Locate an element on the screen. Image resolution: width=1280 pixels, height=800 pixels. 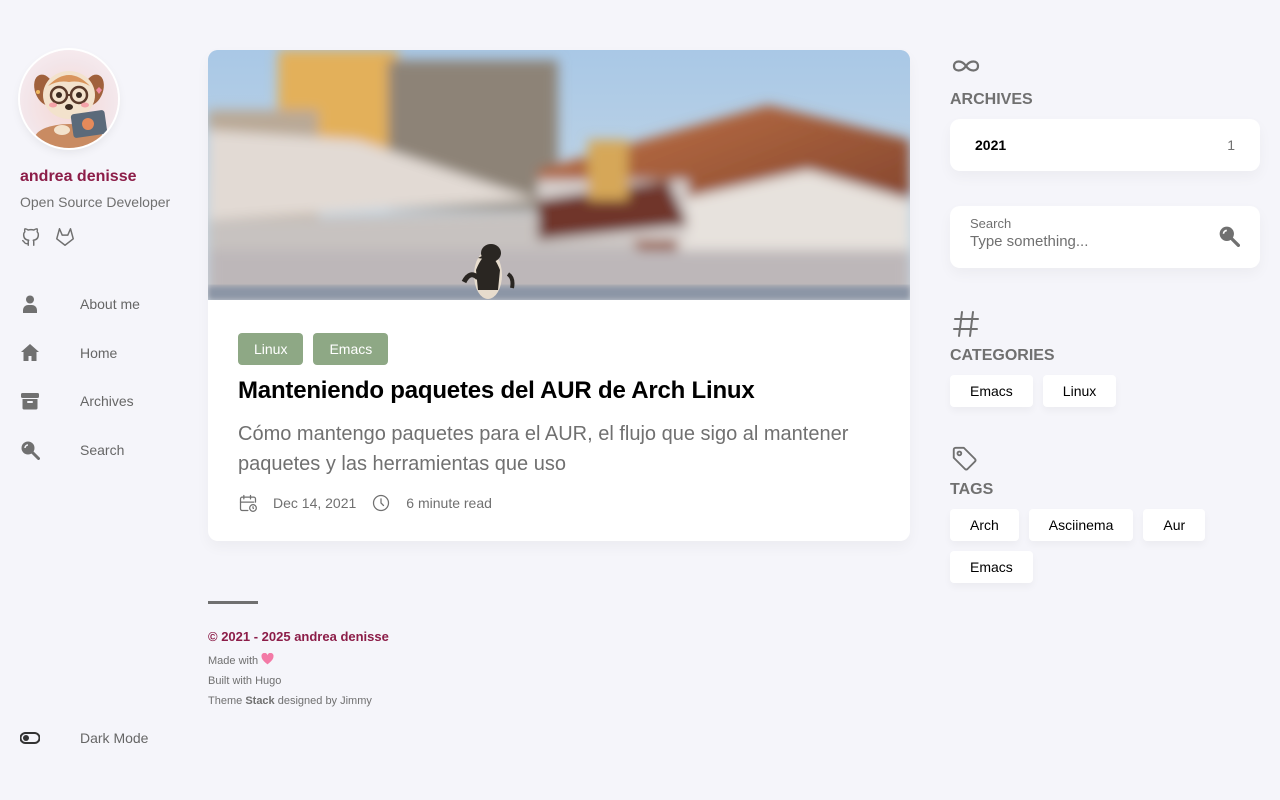
footer-theme: Theme Stack designed by Jimmy is located at coordinates (298, 701).